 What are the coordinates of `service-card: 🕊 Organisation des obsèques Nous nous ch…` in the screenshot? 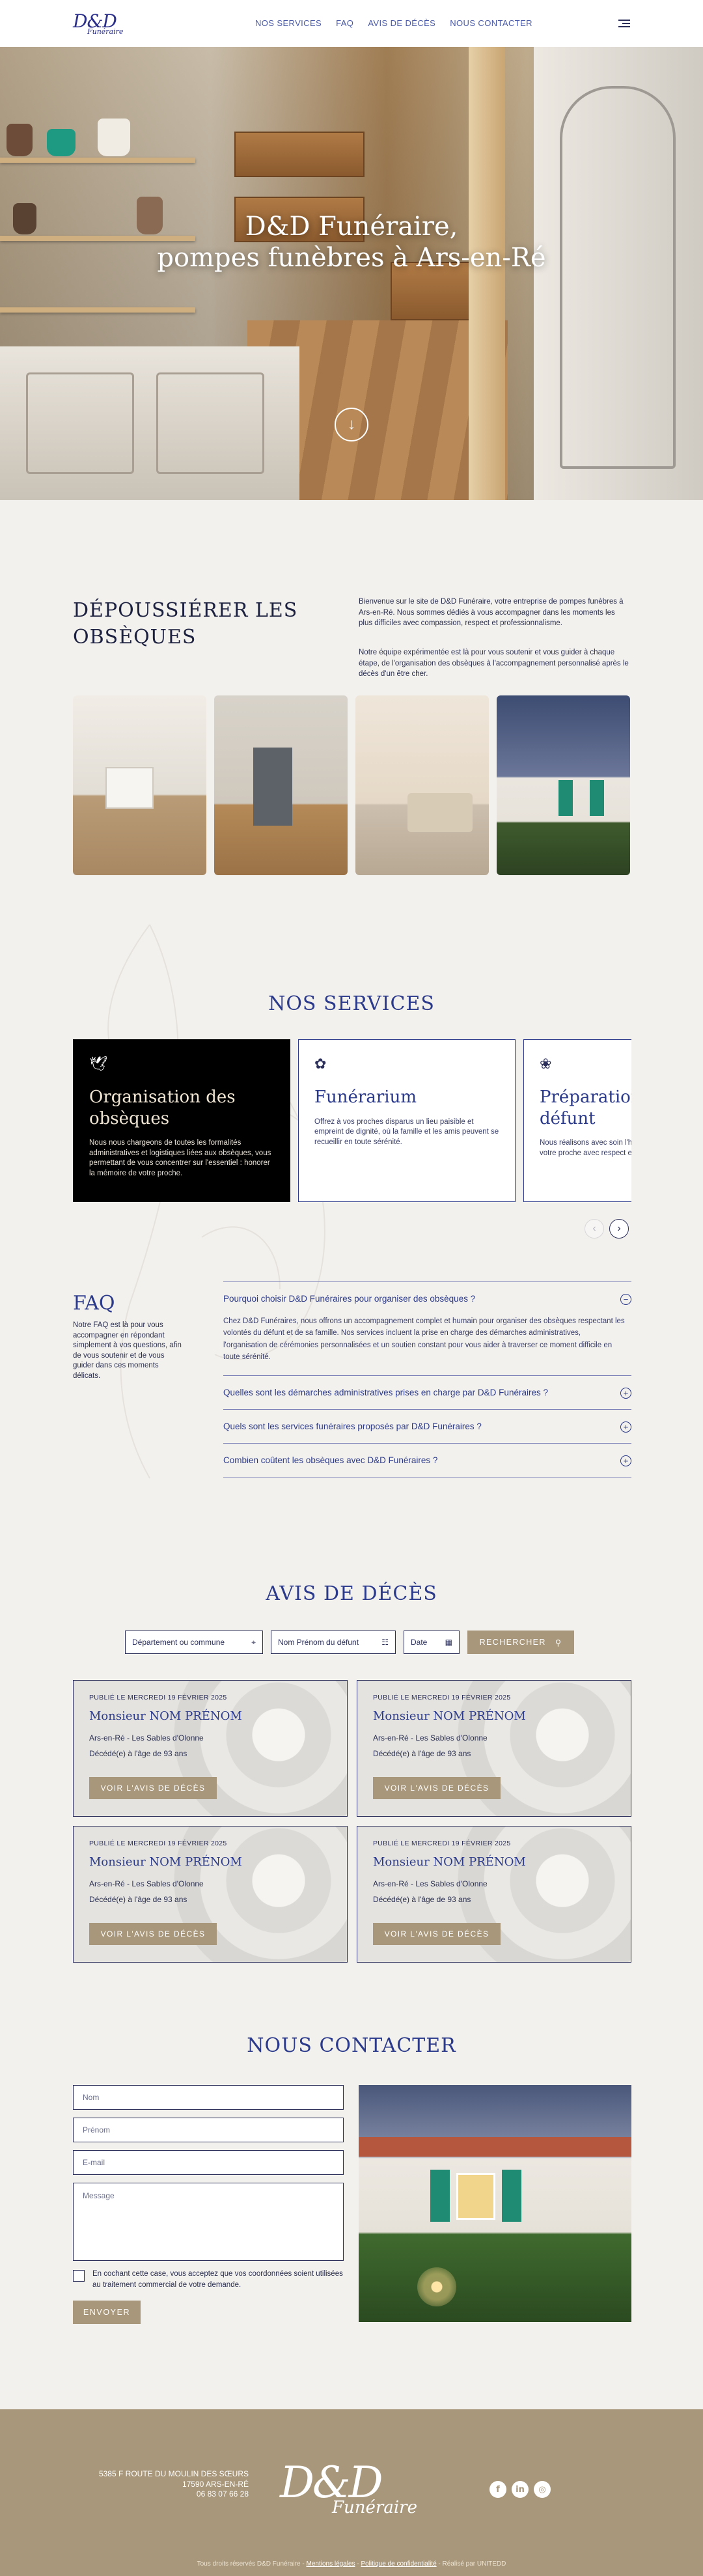 It's located at (181, 1121).